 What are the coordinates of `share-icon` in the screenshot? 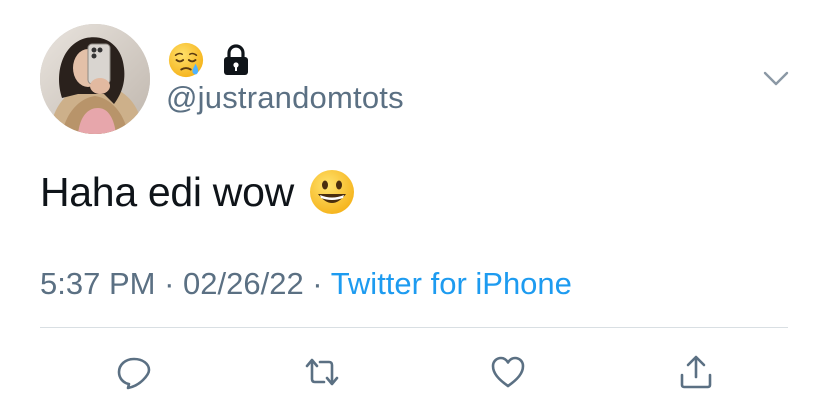 It's located at (696, 372).